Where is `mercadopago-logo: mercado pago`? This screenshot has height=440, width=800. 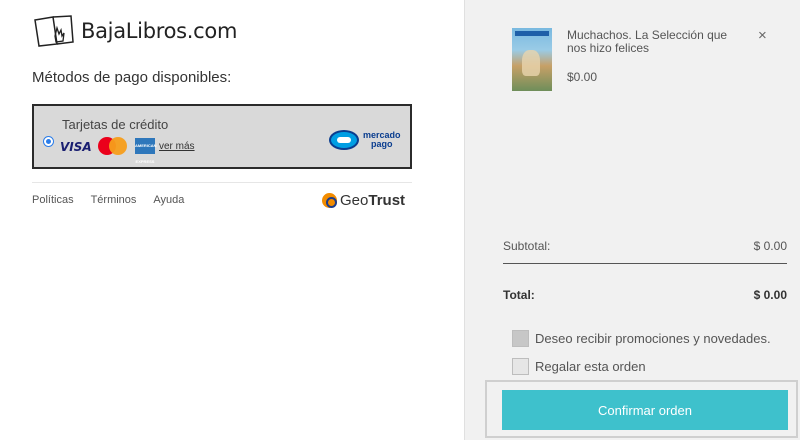
mercadopago-logo: mercado pago is located at coordinates (365, 140).